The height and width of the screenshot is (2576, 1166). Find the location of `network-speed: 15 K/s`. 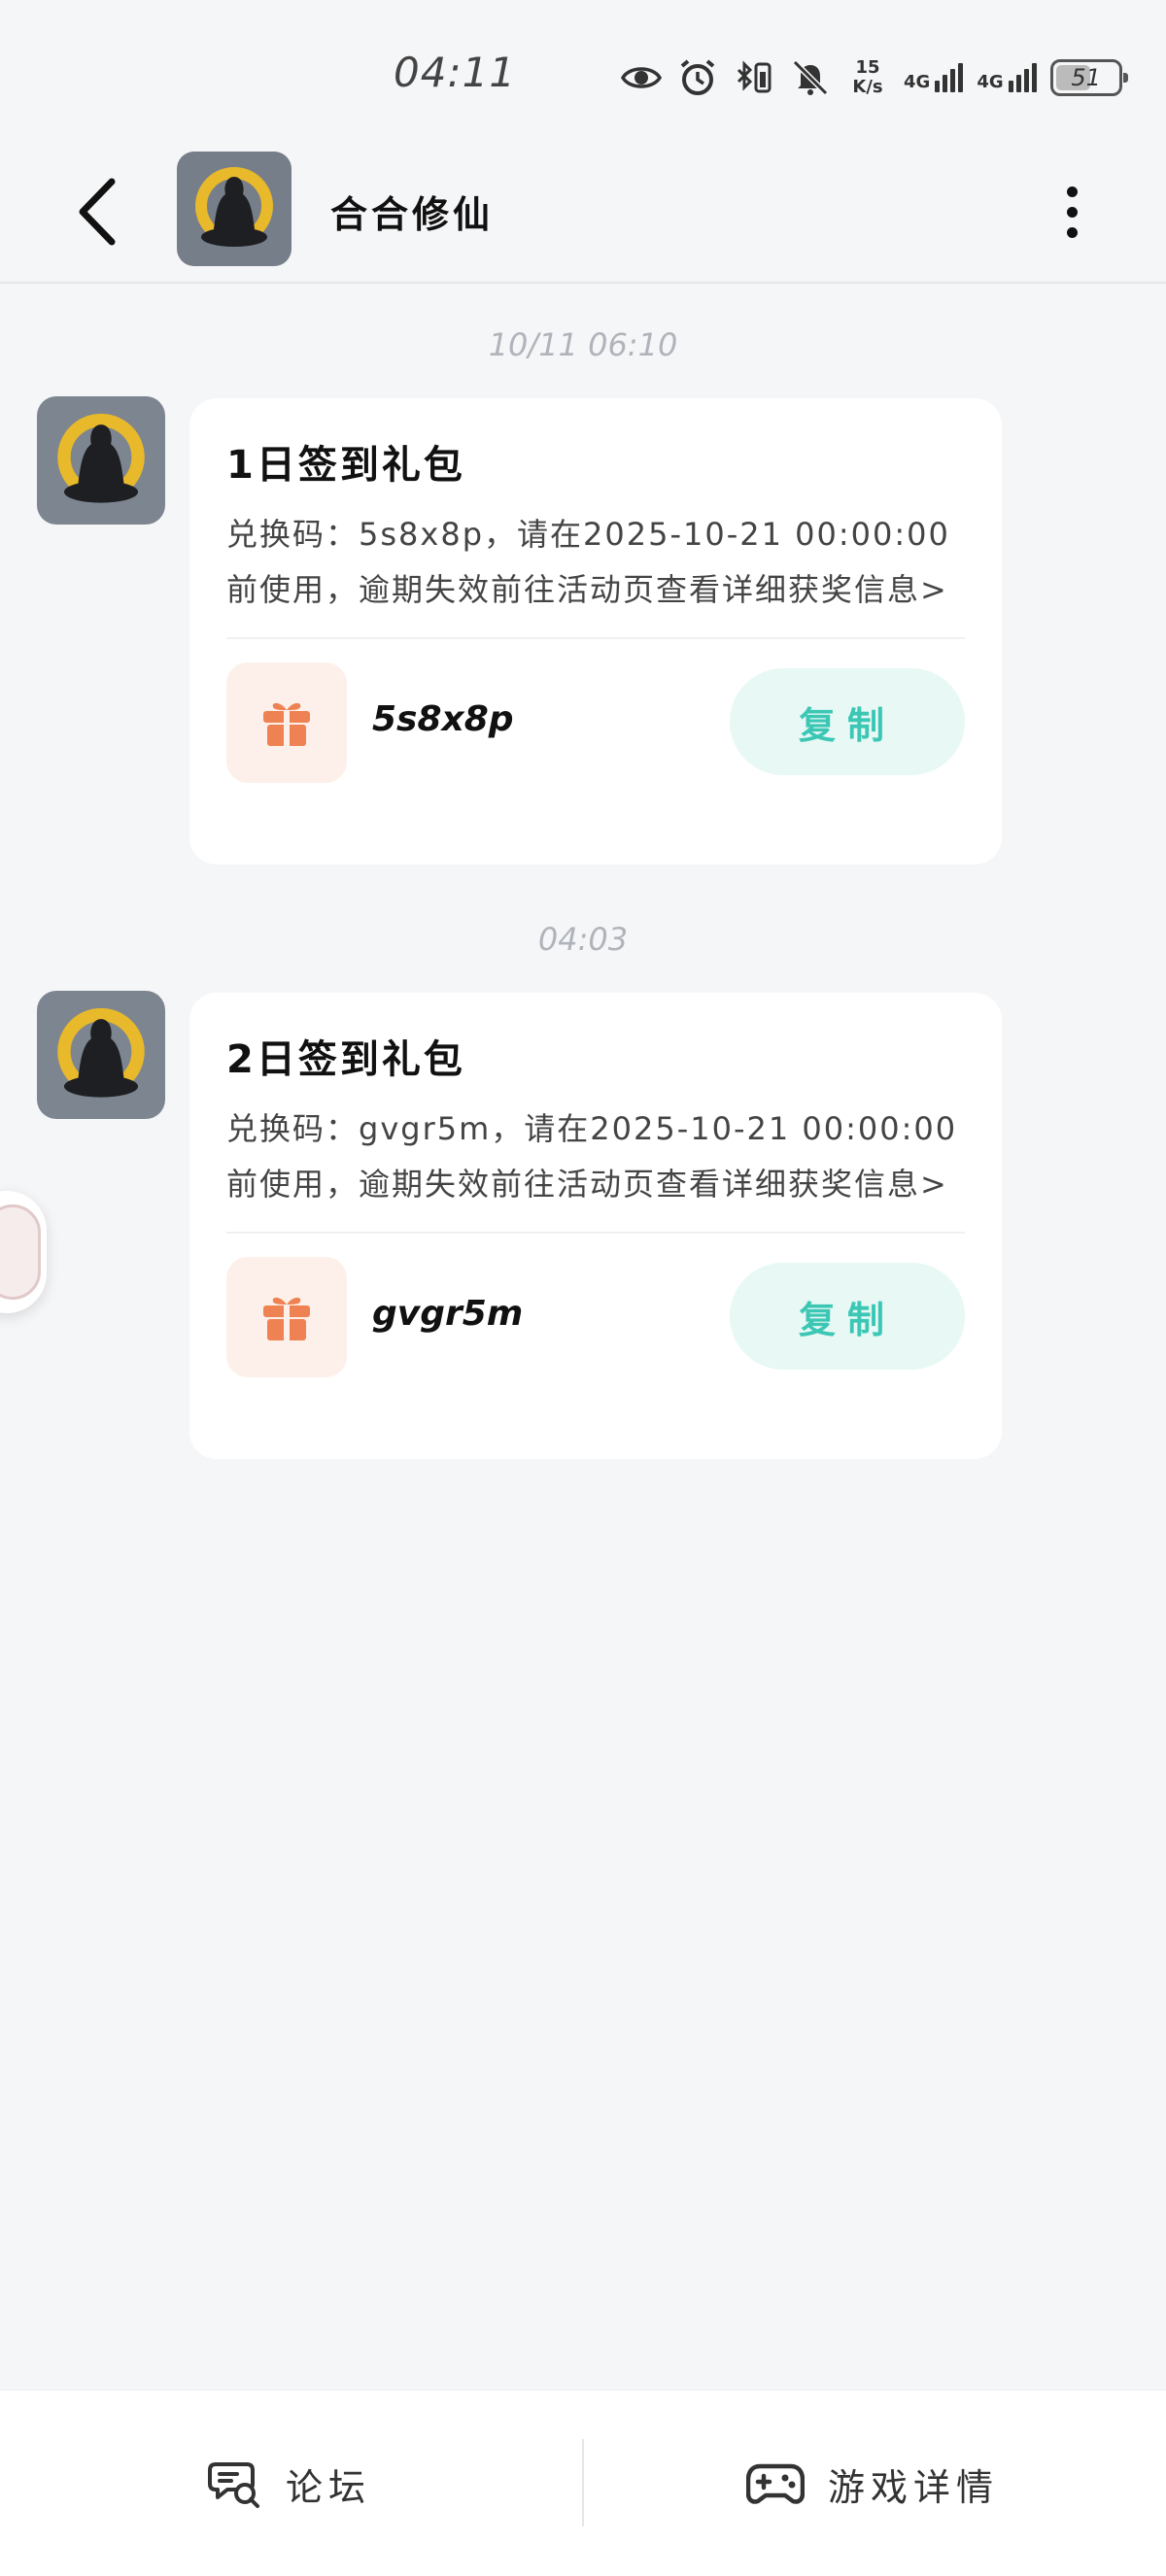

network-speed: 15 K/s is located at coordinates (867, 77).